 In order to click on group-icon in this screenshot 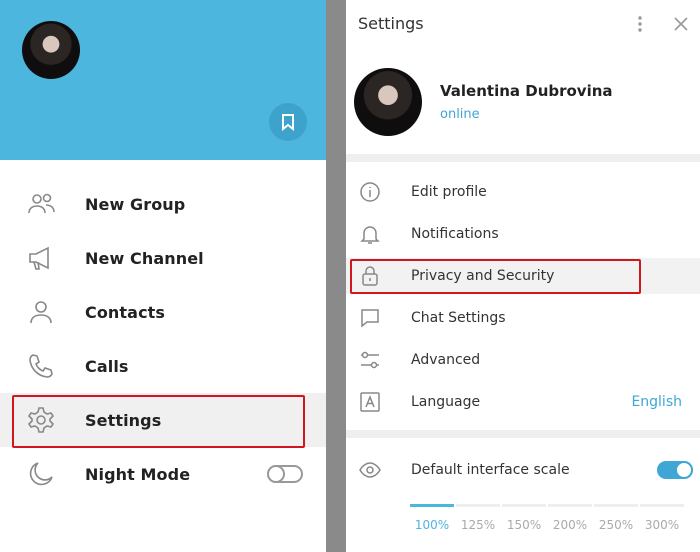, I will do `click(41, 203)`.